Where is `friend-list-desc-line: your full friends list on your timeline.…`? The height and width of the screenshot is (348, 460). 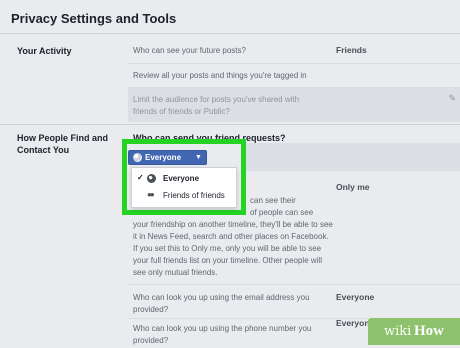
friend-list-desc-line: your full friends list on your timeline.… is located at coordinates (227, 260).